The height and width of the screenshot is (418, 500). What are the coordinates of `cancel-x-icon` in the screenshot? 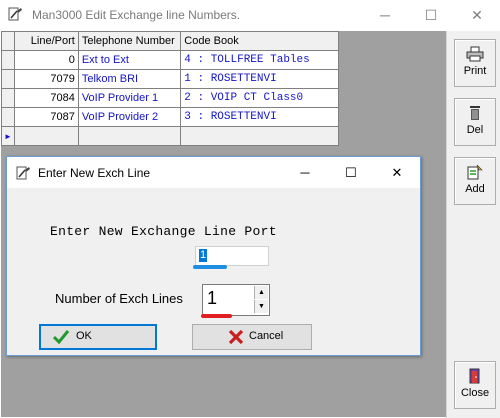 It's located at (236, 337).